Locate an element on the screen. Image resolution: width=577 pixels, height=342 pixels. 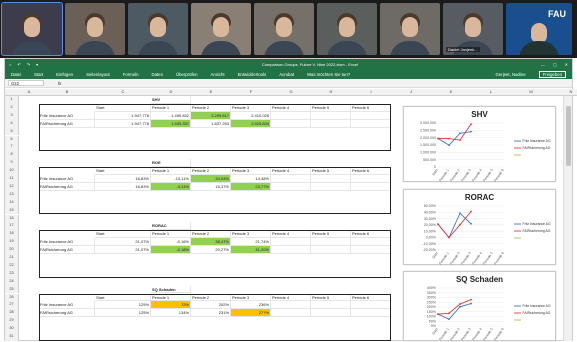
column-header: N is located at coordinates (564, 92).